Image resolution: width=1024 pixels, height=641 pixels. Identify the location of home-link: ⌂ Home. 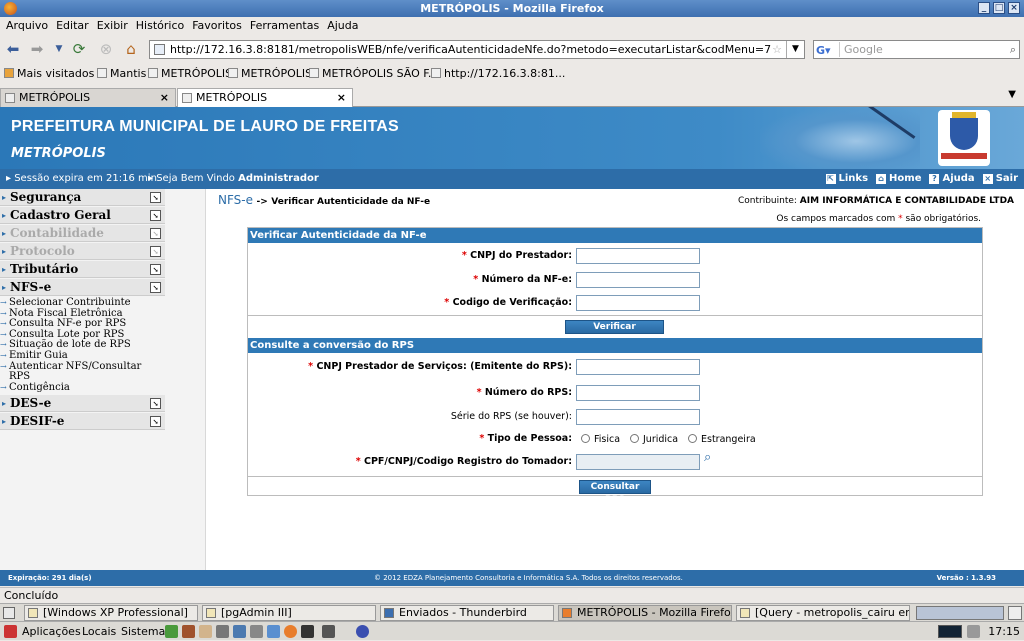
(898, 179).